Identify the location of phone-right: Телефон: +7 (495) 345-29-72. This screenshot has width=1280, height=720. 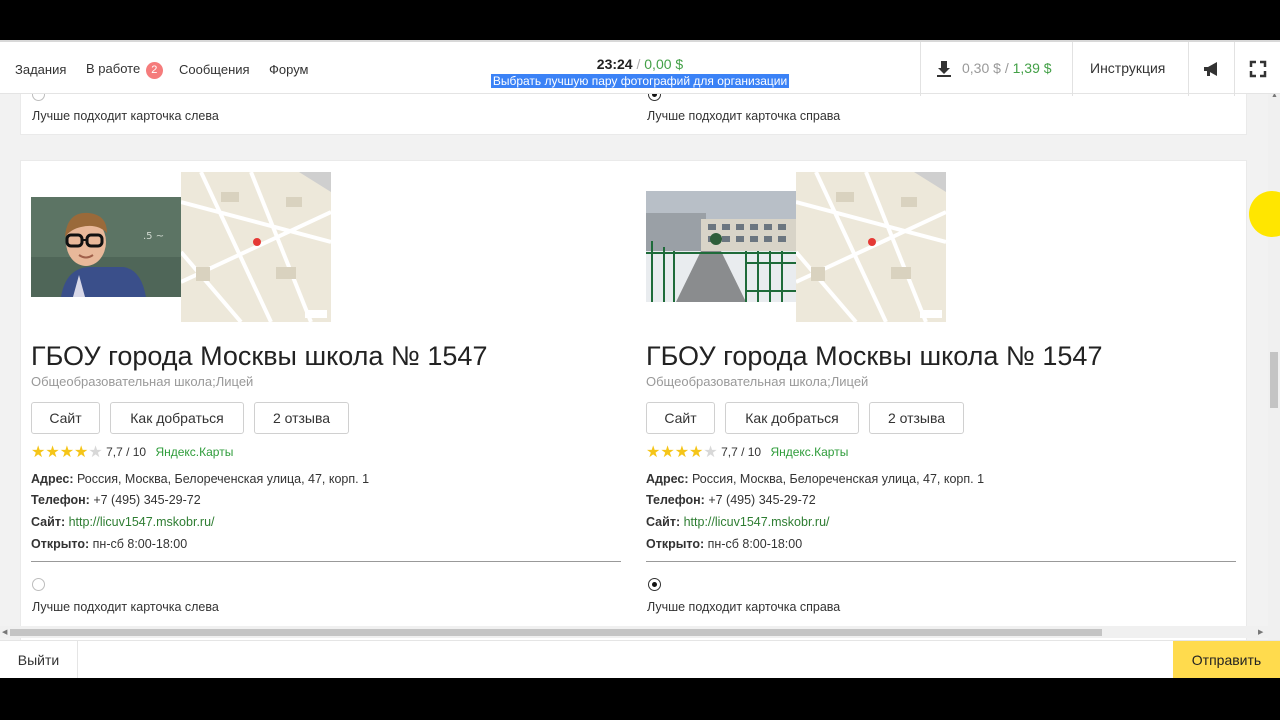
(731, 500).